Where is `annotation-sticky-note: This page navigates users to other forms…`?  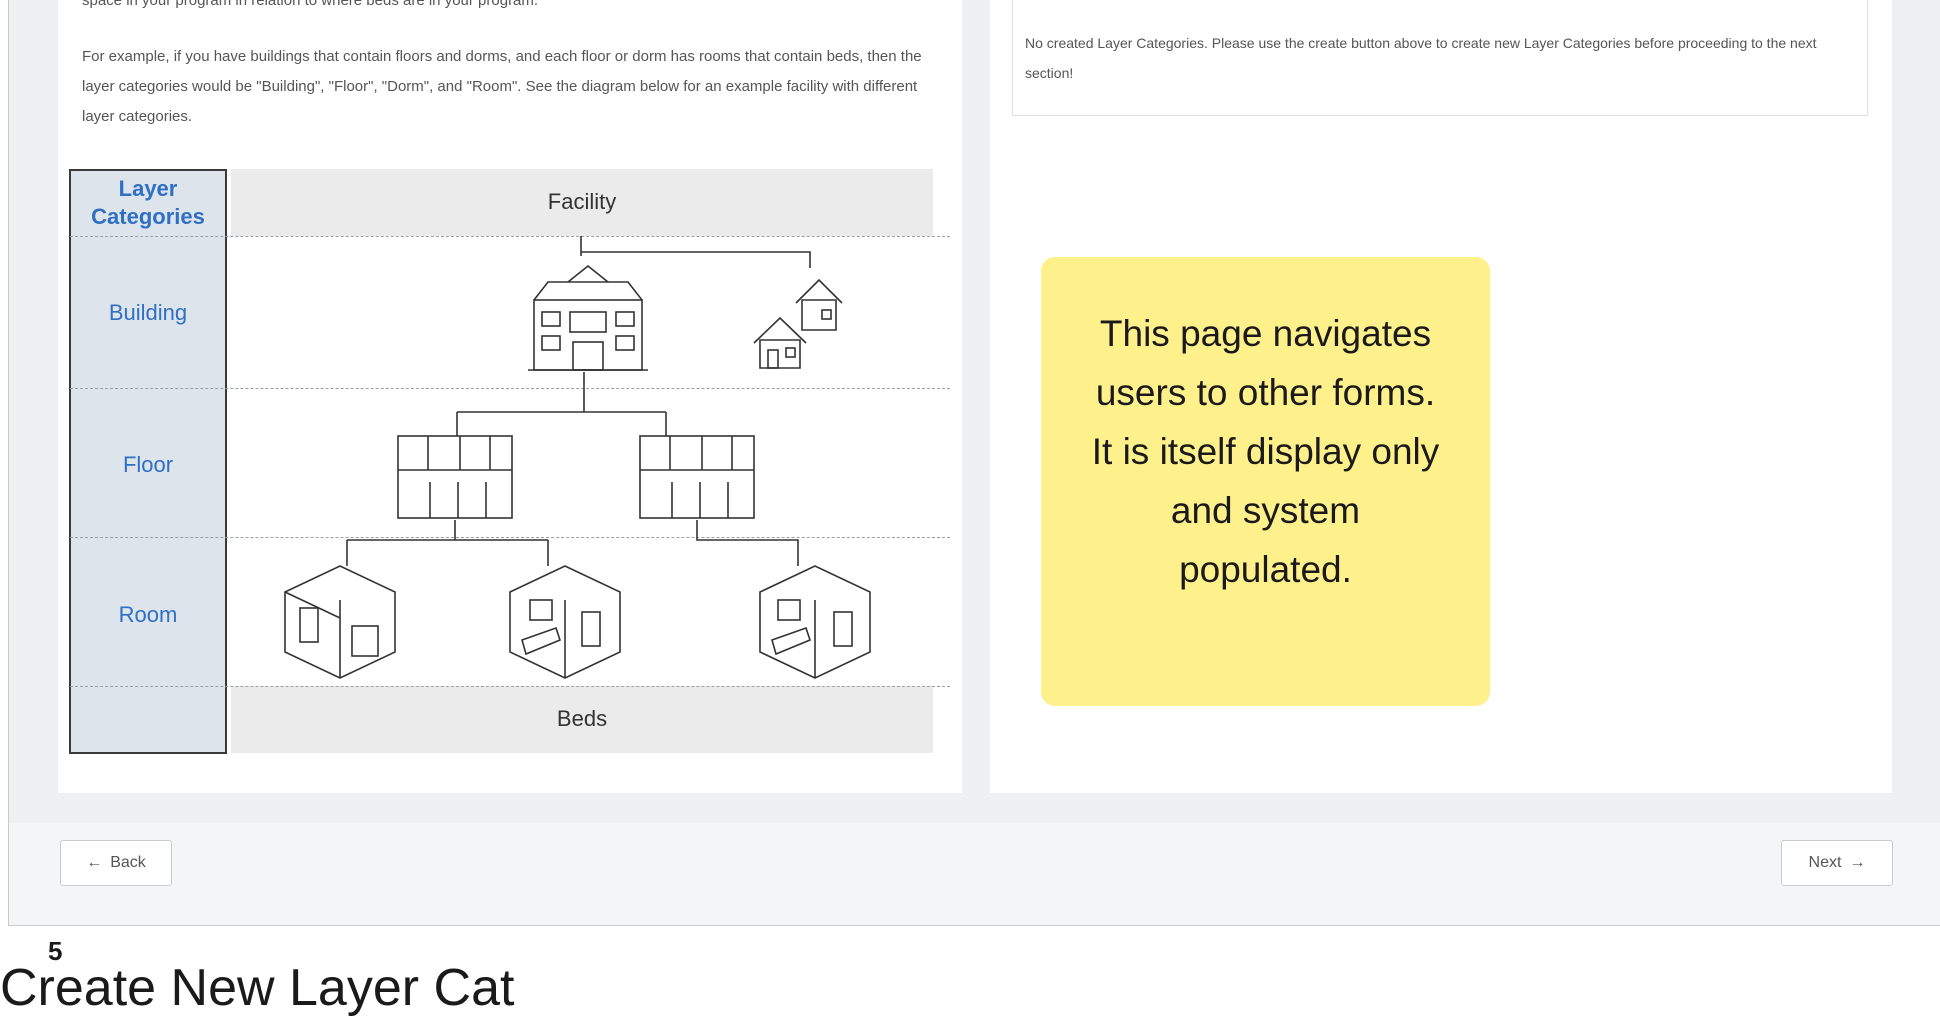
annotation-sticky-note: This page navigates users to other forms… is located at coordinates (1265, 481).